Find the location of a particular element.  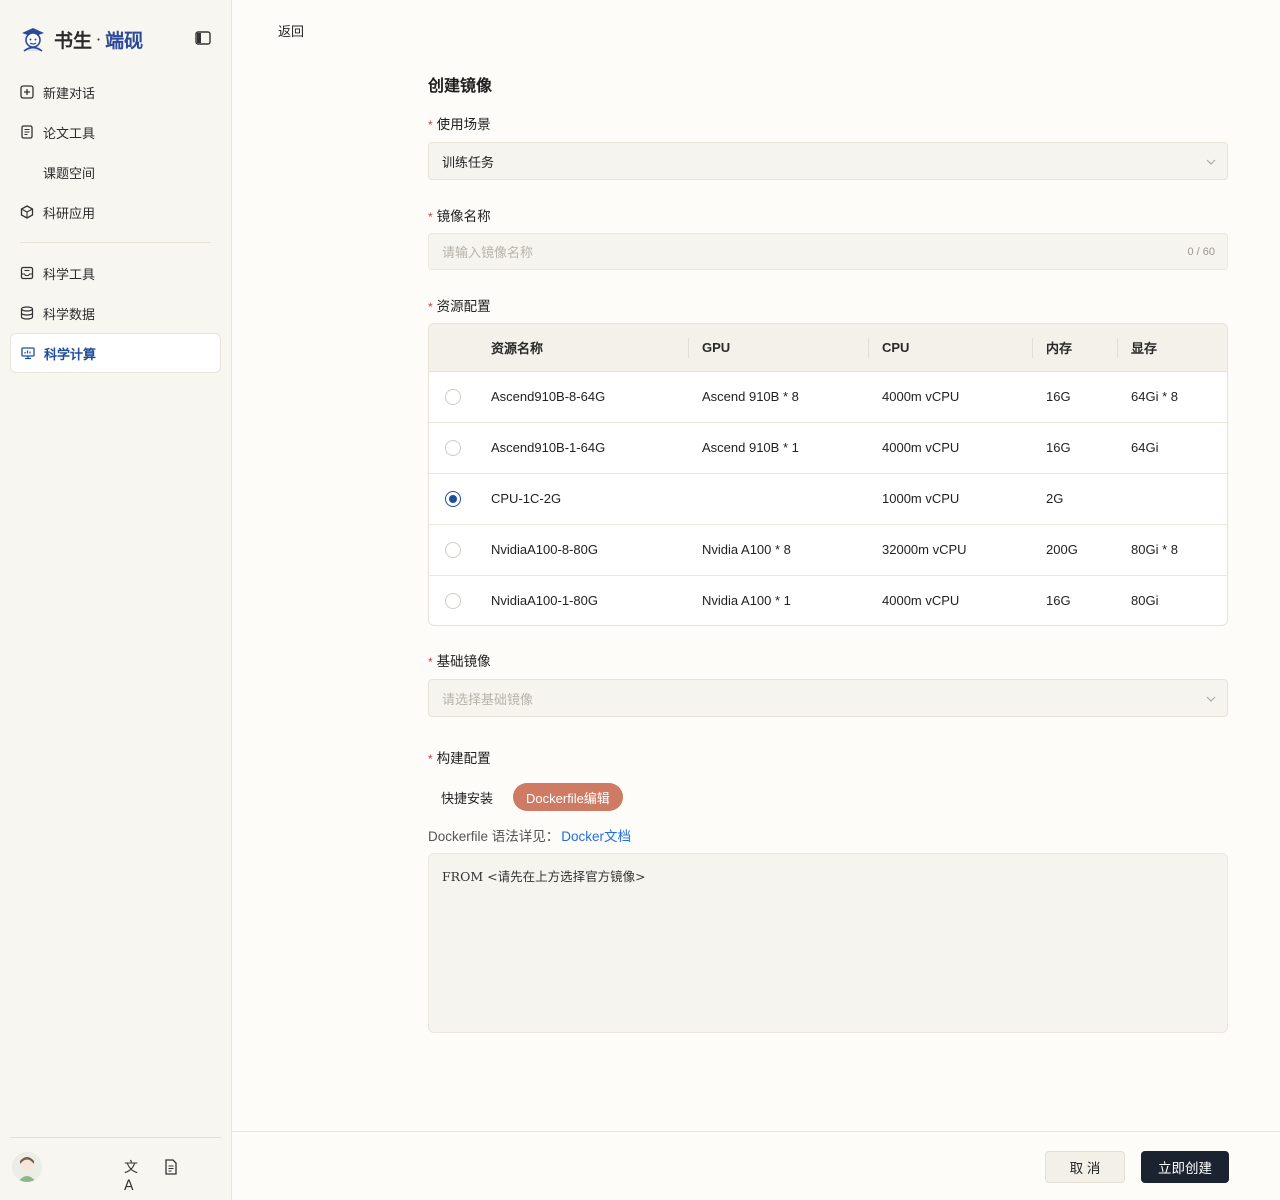

cell-gpu: Nvidia A100 * 1 is located at coordinates (746, 601).